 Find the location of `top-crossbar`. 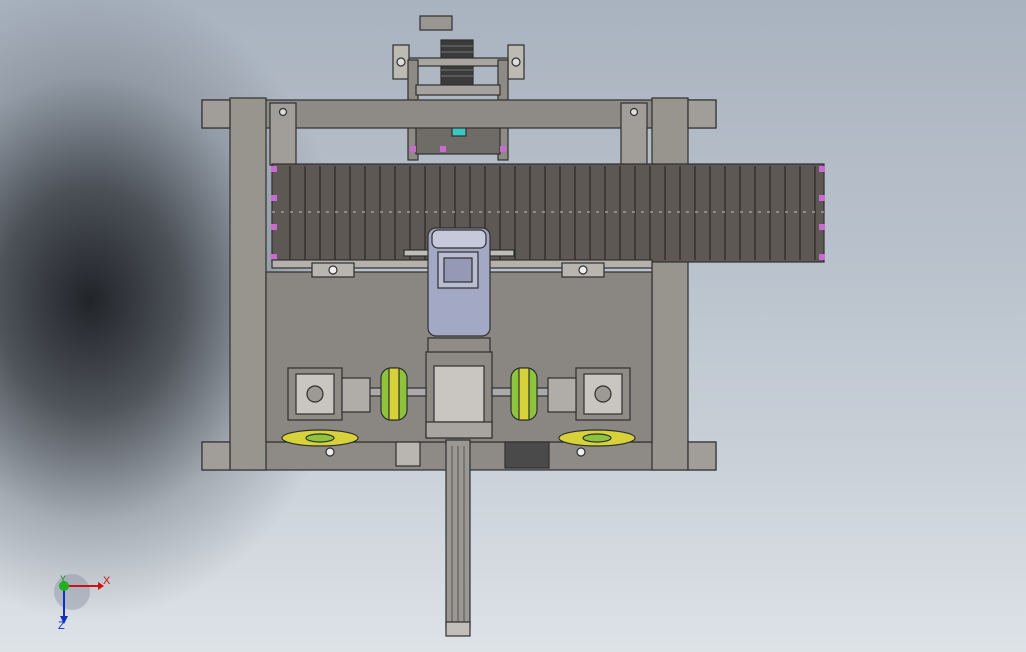

top-crossbar is located at coordinates (458, 90).